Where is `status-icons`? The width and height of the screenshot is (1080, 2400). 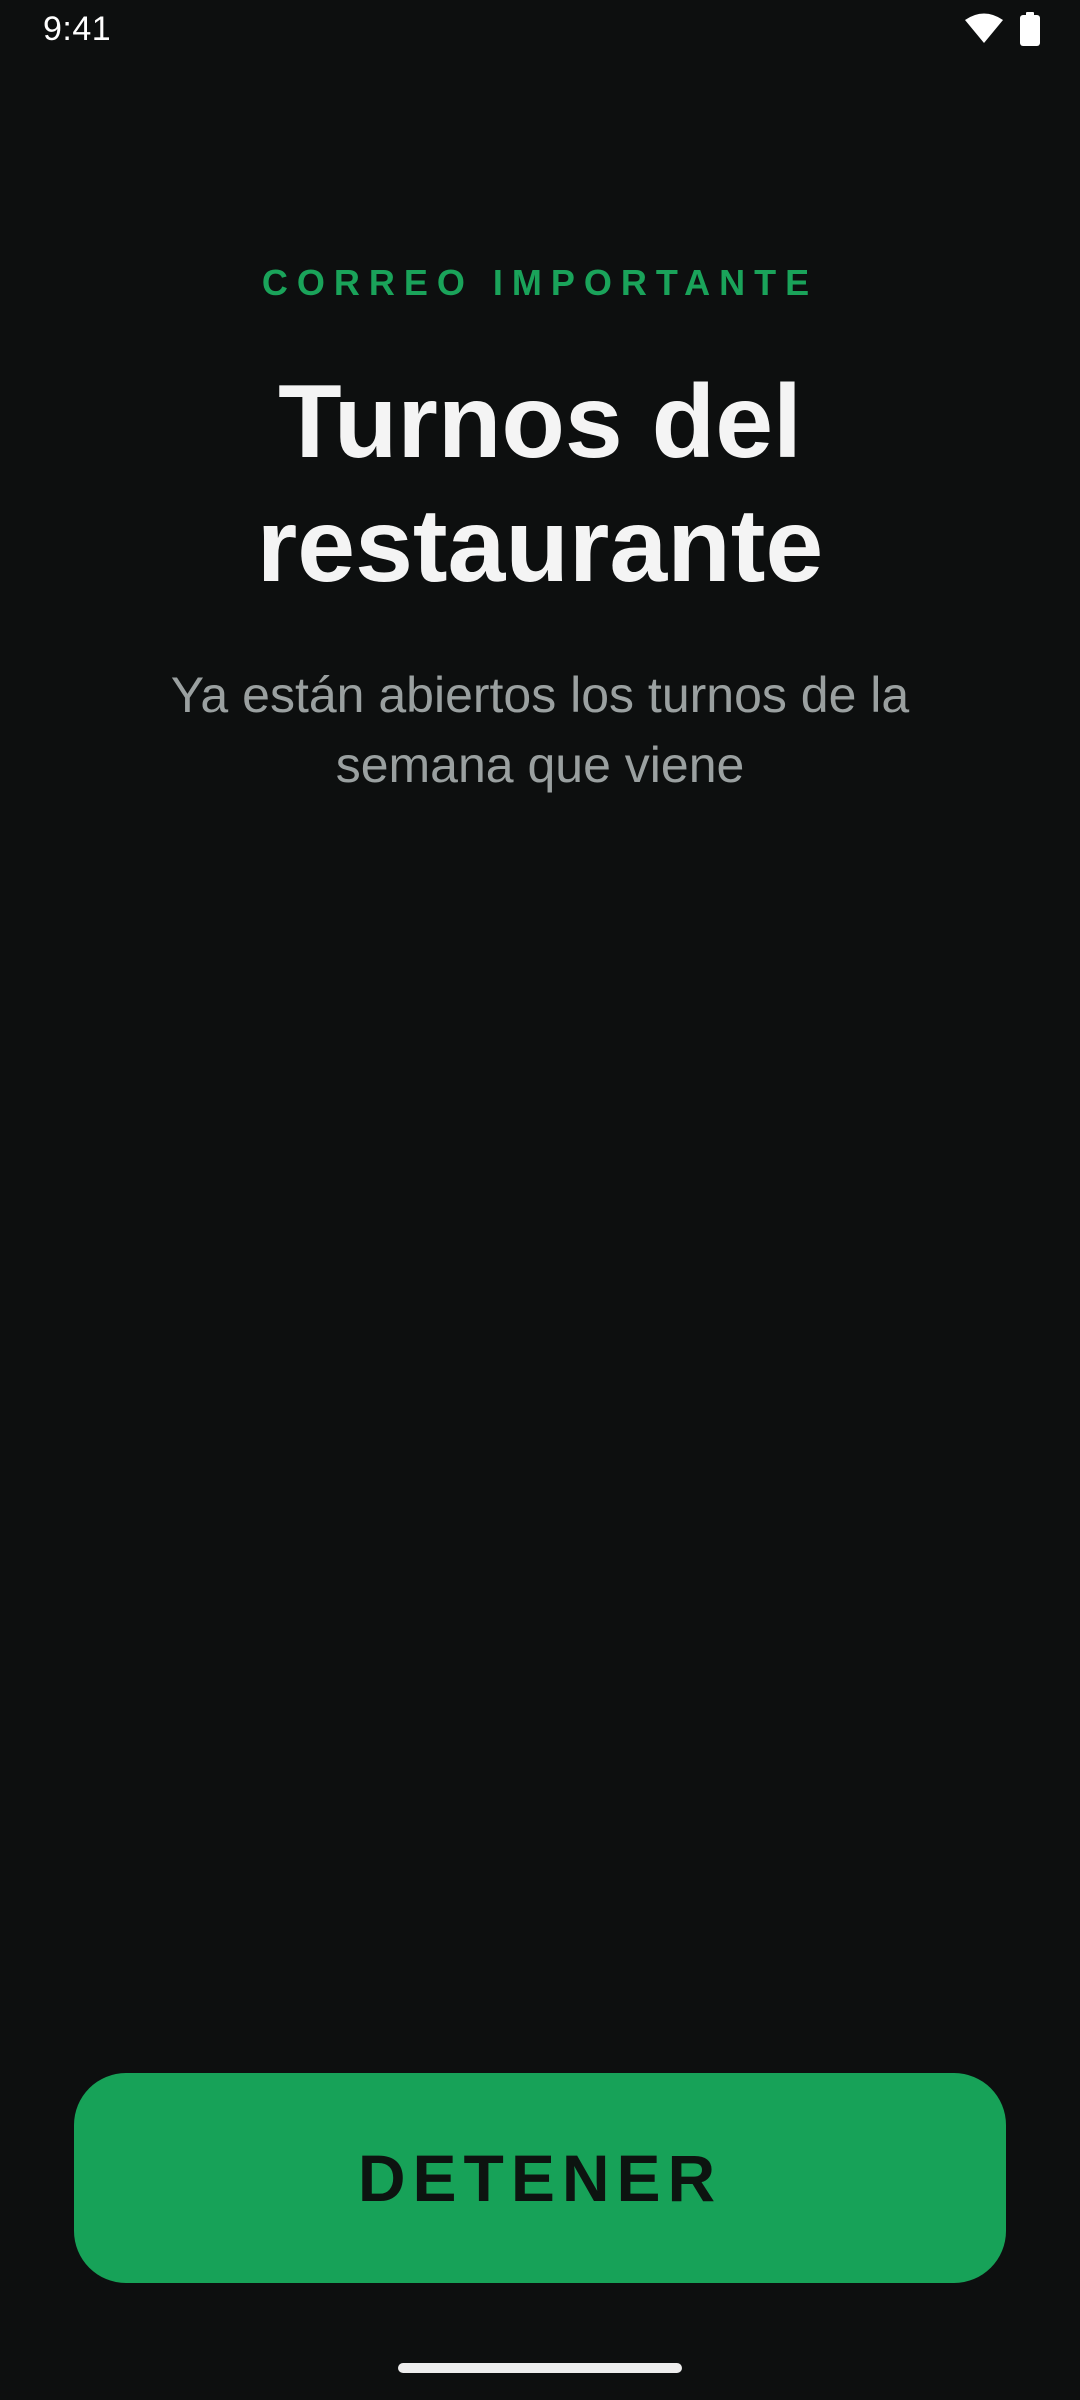 status-icons is located at coordinates (1002, 29).